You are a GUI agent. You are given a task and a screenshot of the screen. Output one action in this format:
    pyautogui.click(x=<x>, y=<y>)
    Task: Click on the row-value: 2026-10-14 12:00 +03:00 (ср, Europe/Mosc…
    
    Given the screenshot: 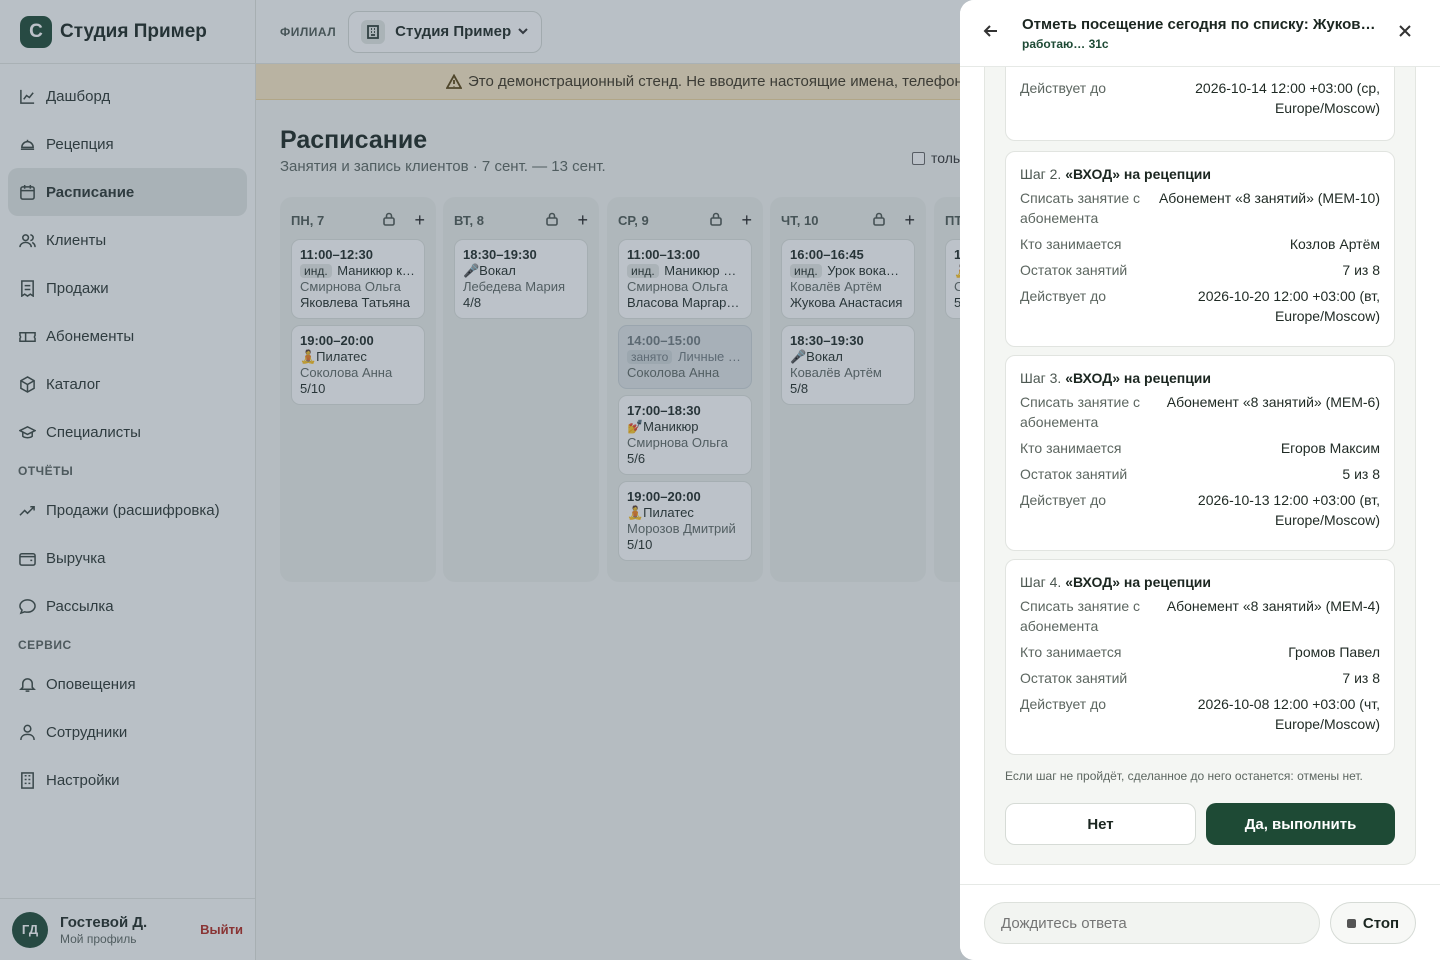 What is the action you would take?
    pyautogui.click(x=1287, y=98)
    